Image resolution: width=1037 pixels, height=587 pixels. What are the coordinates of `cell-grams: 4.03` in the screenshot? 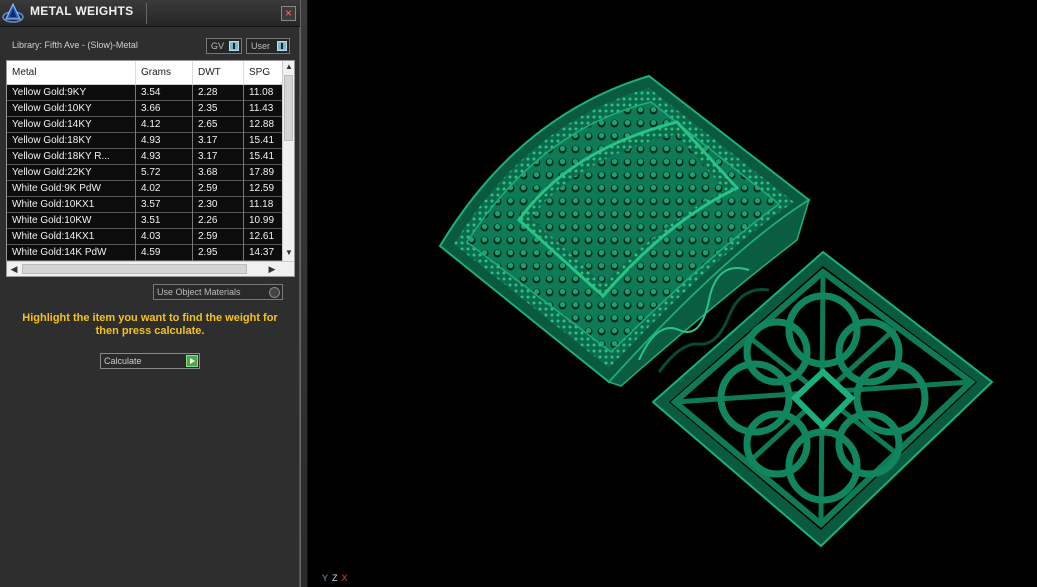 It's located at (164, 237).